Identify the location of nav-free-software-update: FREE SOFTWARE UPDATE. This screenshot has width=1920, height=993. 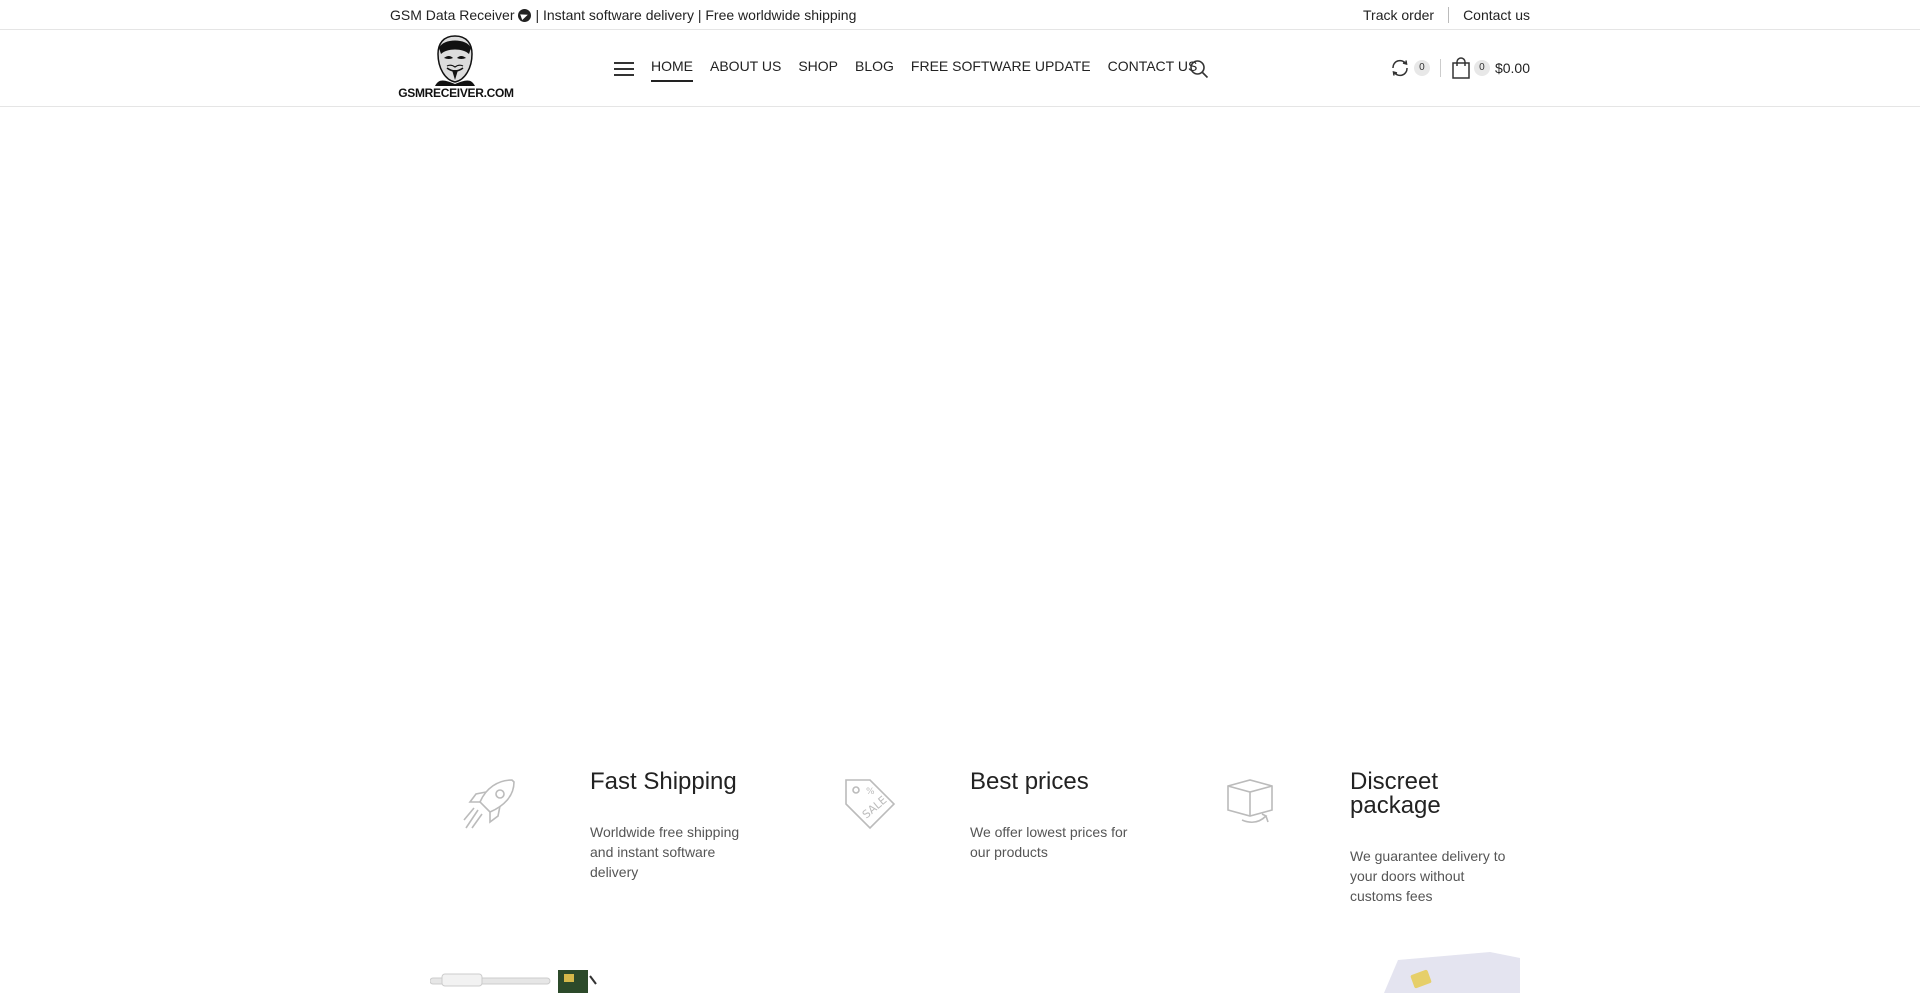
(1001, 70).